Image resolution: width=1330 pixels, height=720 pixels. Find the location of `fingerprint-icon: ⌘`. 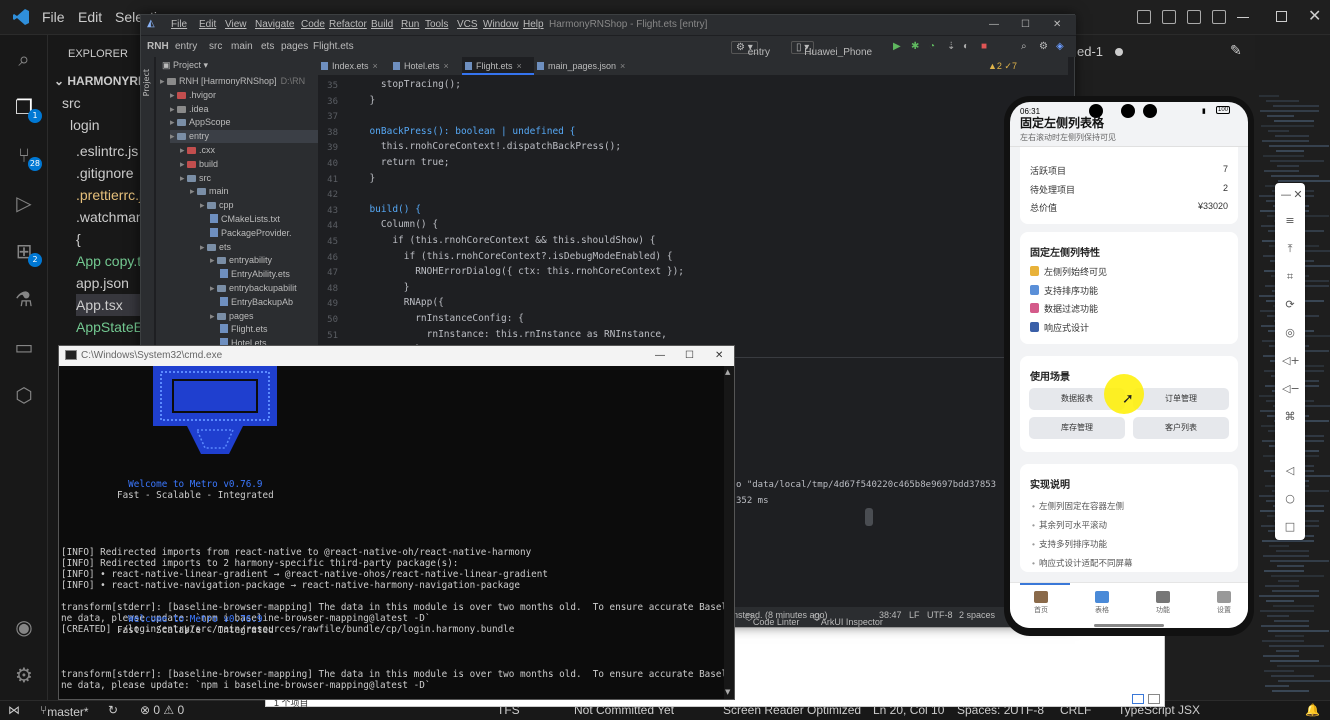

fingerprint-icon: ⌘ is located at coordinates (1290, 417).